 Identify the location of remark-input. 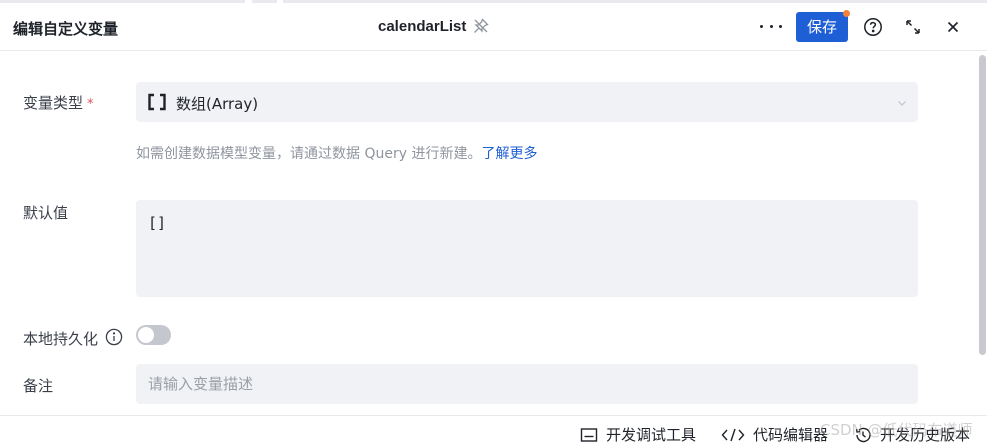
(527, 384).